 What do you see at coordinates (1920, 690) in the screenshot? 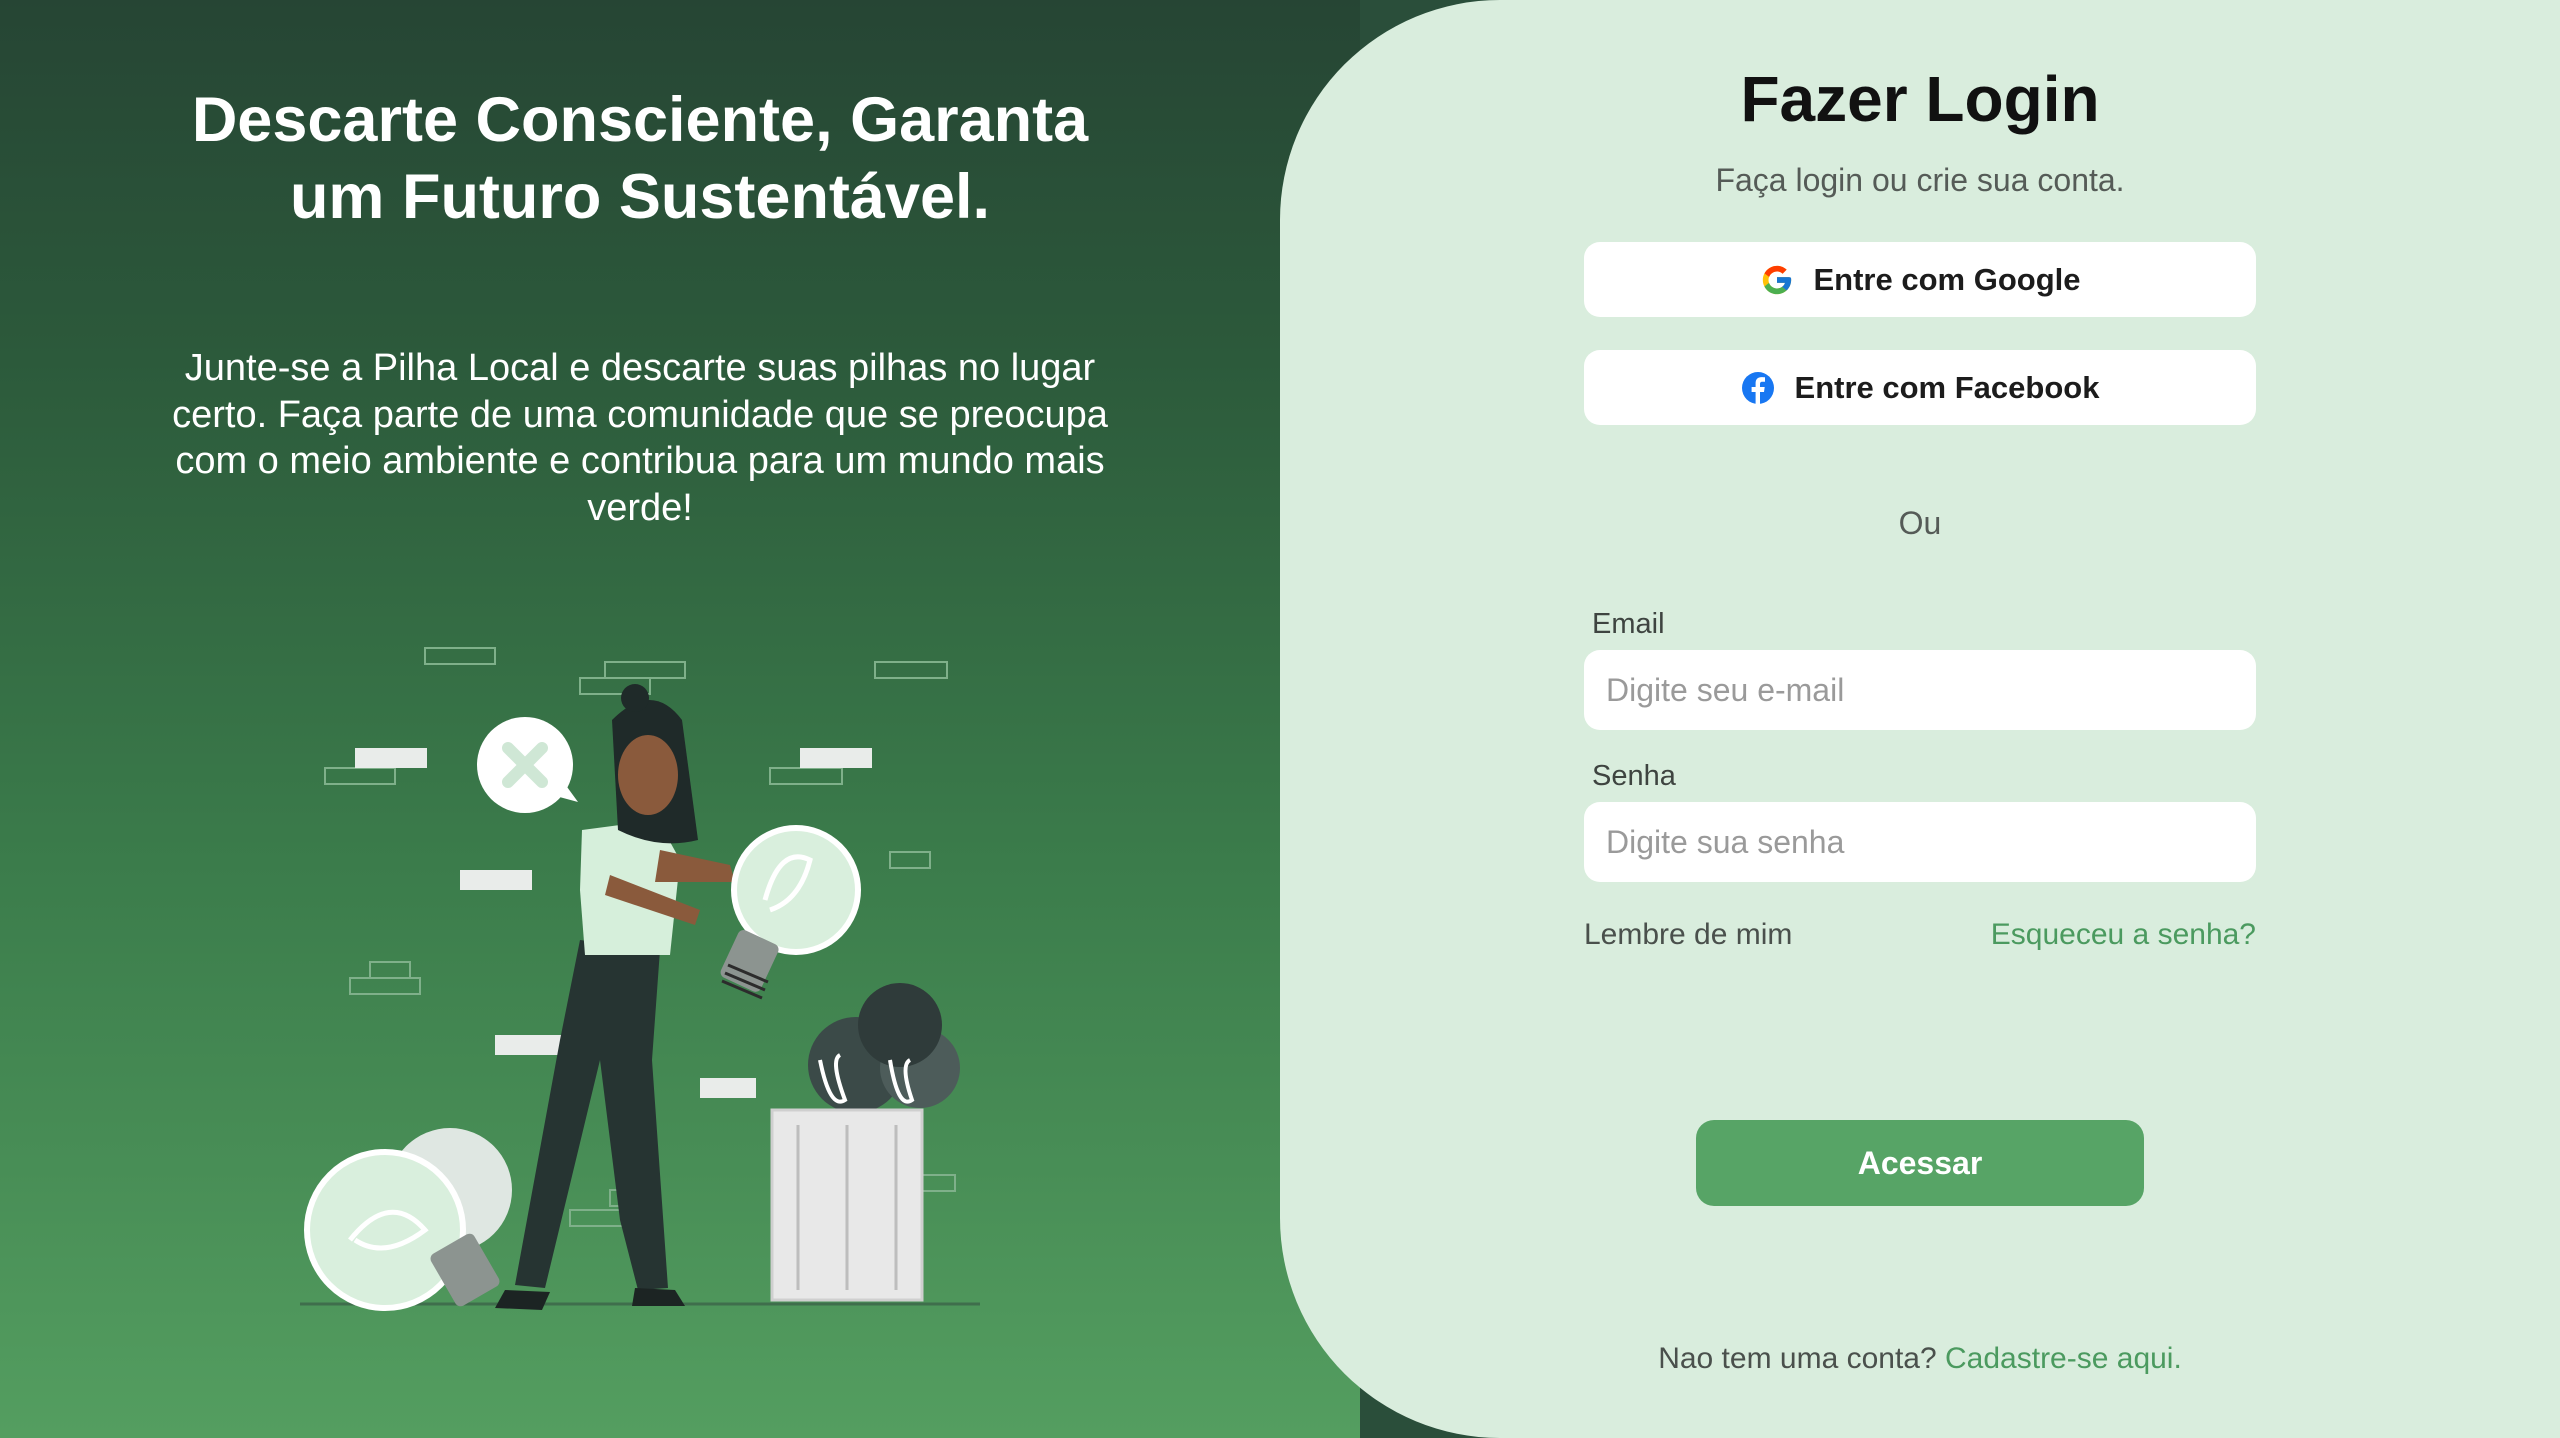
I see `email-field` at bounding box center [1920, 690].